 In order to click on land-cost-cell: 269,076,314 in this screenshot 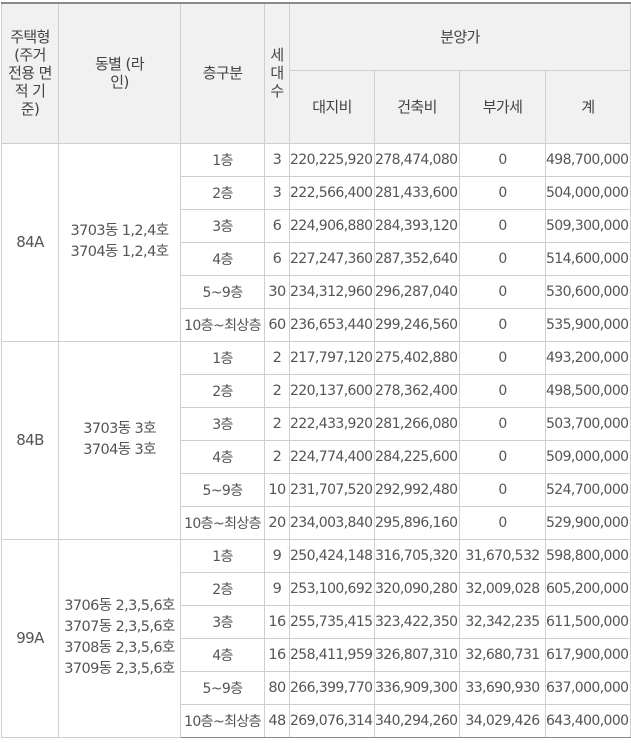, I will do `click(332, 720)`.